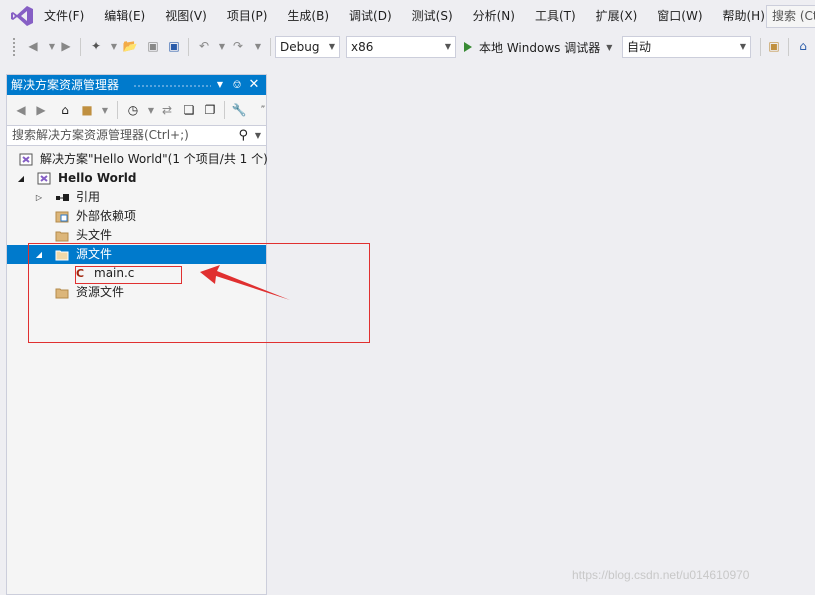 The image size is (815, 595). I want to click on new-project-dropdown-icon: ▼, so click(114, 46).